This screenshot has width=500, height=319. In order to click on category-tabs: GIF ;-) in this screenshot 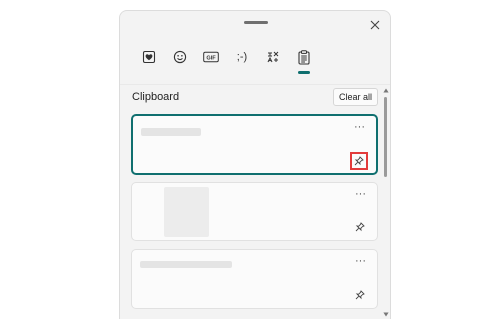, I will do `click(227, 61)`.